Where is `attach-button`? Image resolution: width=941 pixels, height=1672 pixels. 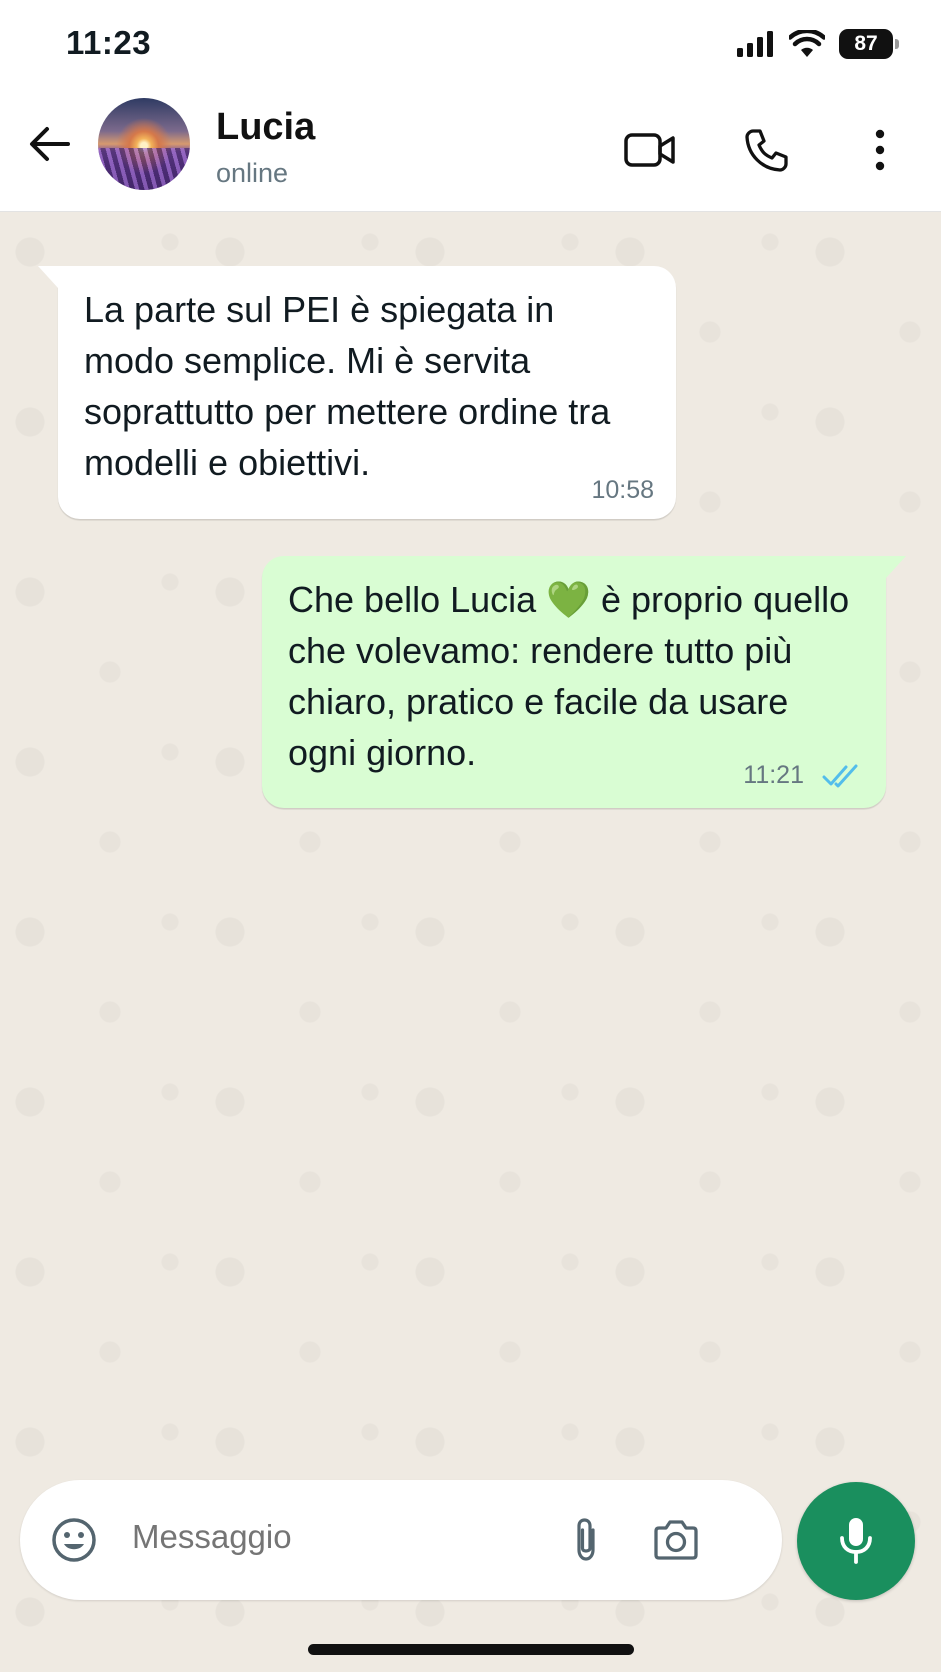 attach-button is located at coordinates (586, 1540).